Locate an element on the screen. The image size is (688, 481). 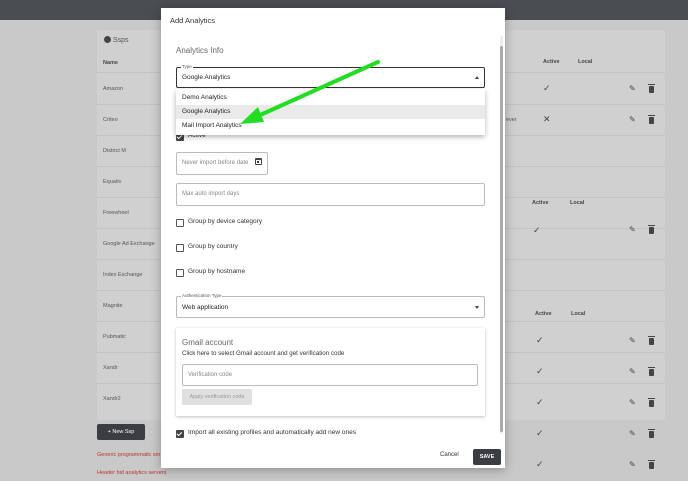
annotation-arrow-shaft is located at coordinates (318, 89).